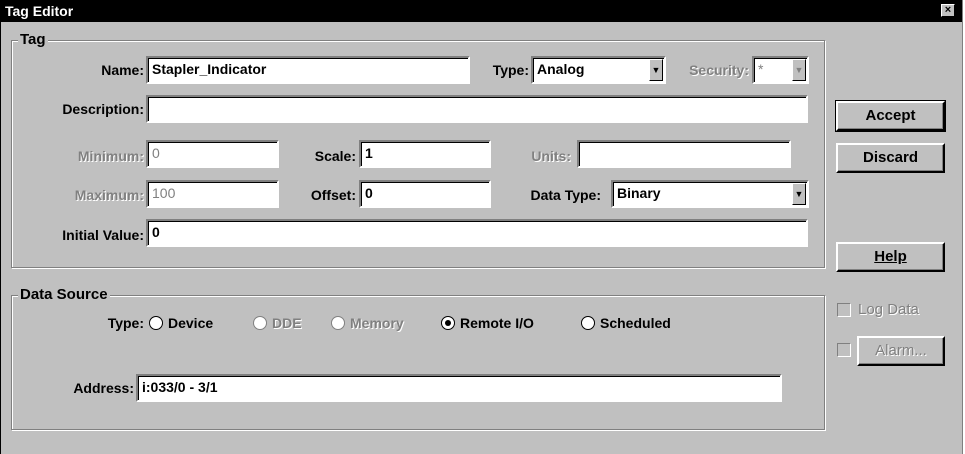 The image size is (965, 454). I want to click on radio-scheduled, so click(588, 323).